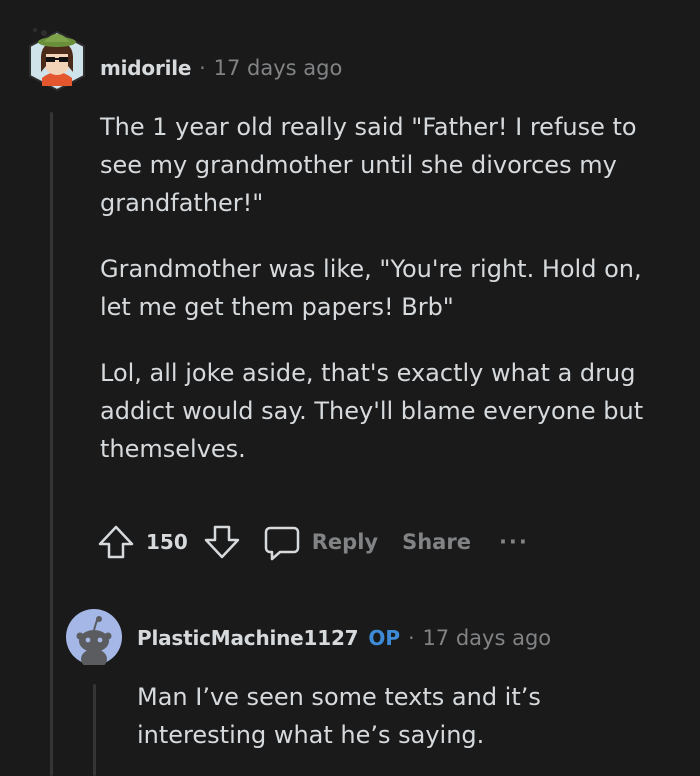 The image size is (700, 776). I want to click on comment-actions: 150 Reply Share ···, so click(312, 542).